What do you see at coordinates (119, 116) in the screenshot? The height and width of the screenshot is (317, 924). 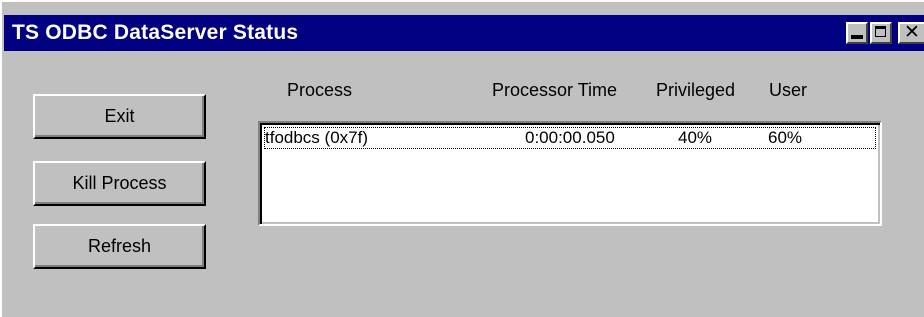 I see `exit-button: Exit` at bounding box center [119, 116].